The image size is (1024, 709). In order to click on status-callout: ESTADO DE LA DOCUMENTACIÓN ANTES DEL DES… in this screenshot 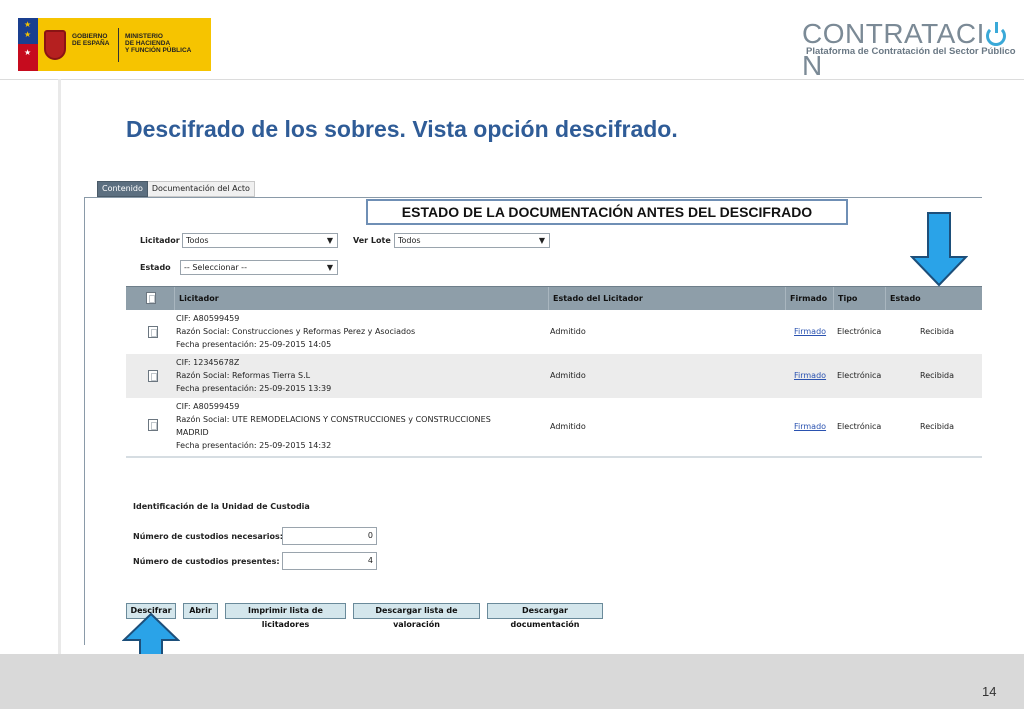, I will do `click(607, 212)`.